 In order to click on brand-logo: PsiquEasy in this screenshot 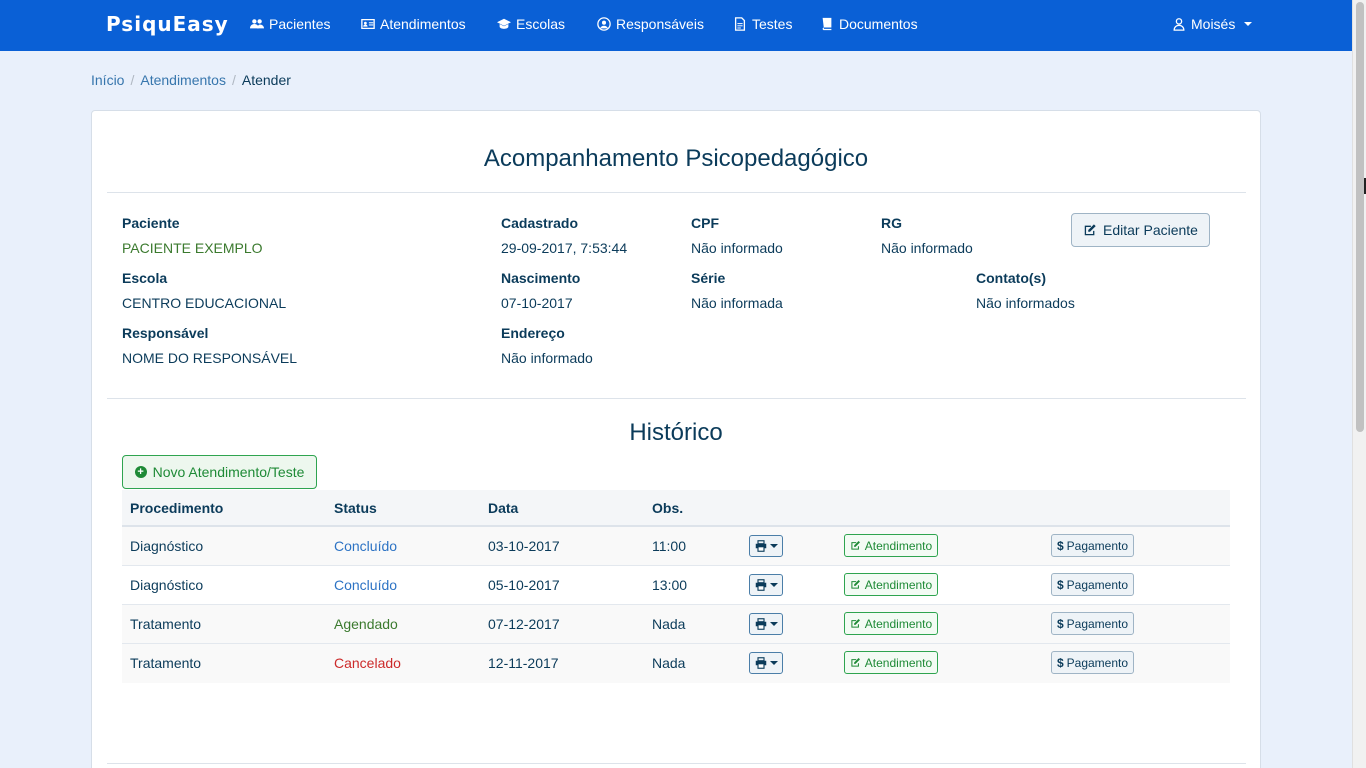, I will do `click(167, 24)`.